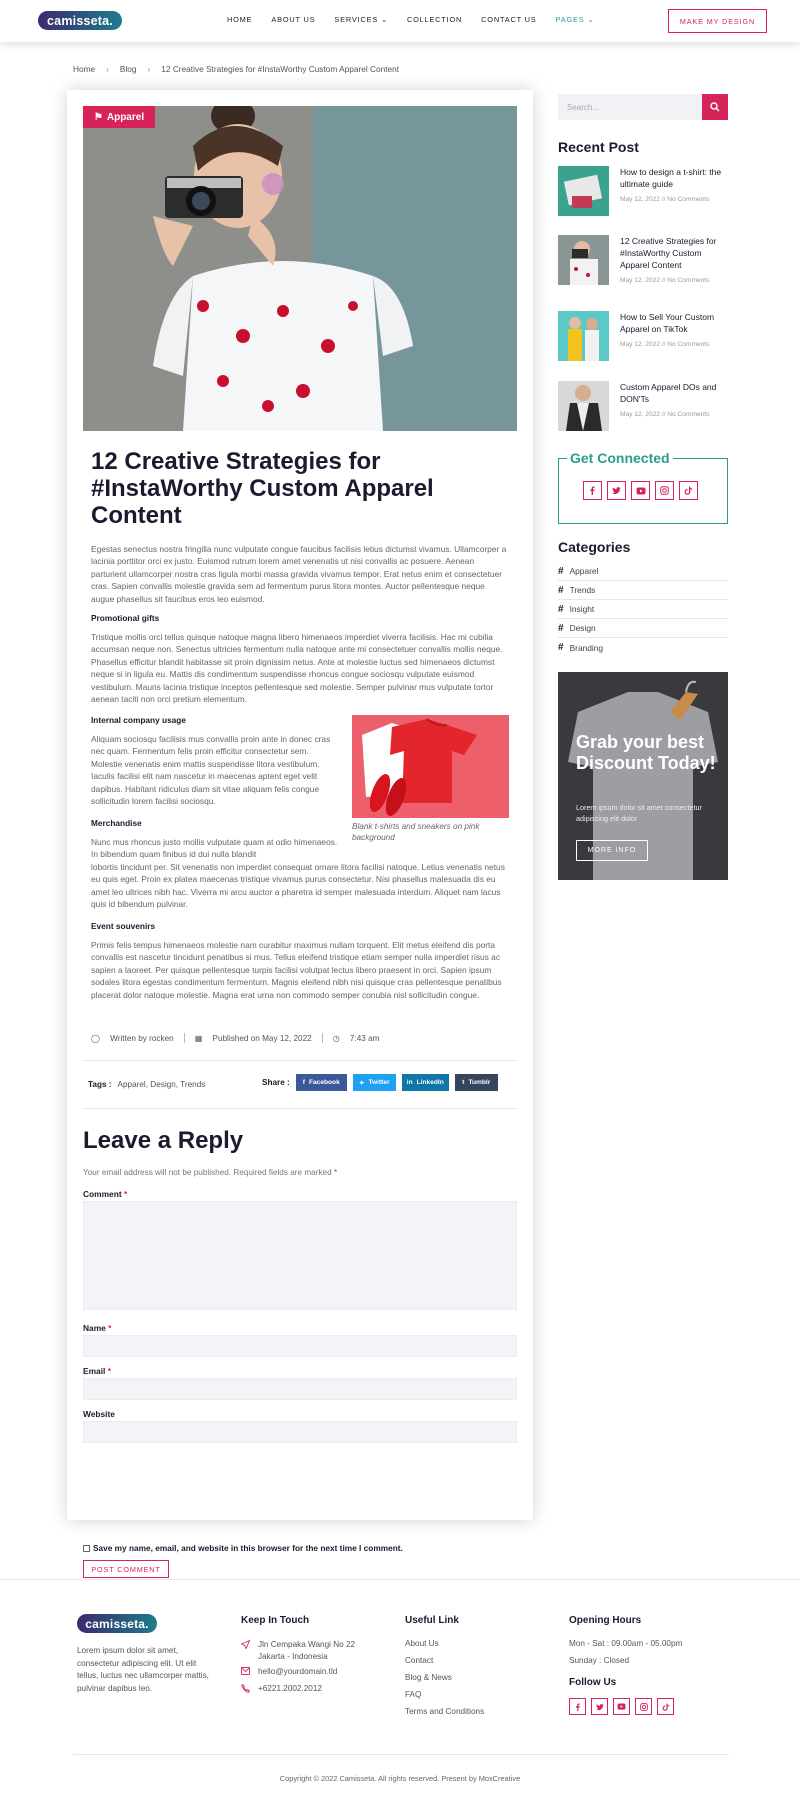  What do you see at coordinates (643, 628) in the screenshot?
I see `category-item: # Design` at bounding box center [643, 628].